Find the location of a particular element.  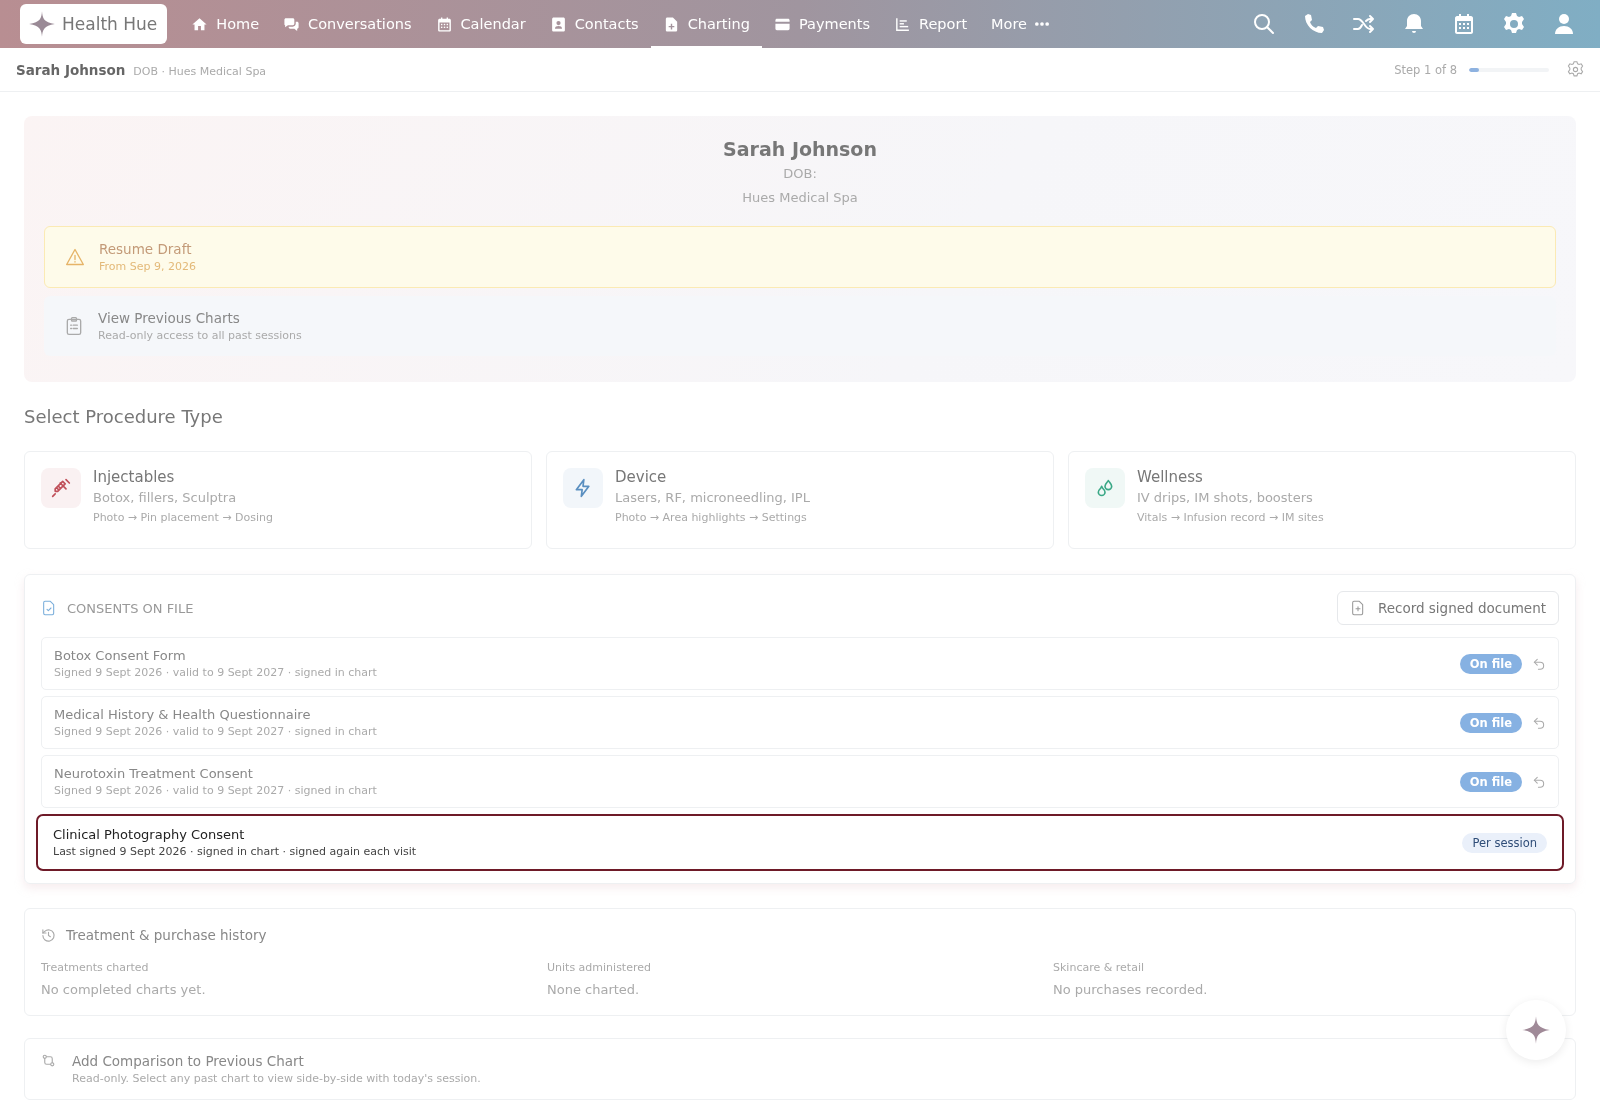

procedure-title: Device is located at coordinates (641, 477).